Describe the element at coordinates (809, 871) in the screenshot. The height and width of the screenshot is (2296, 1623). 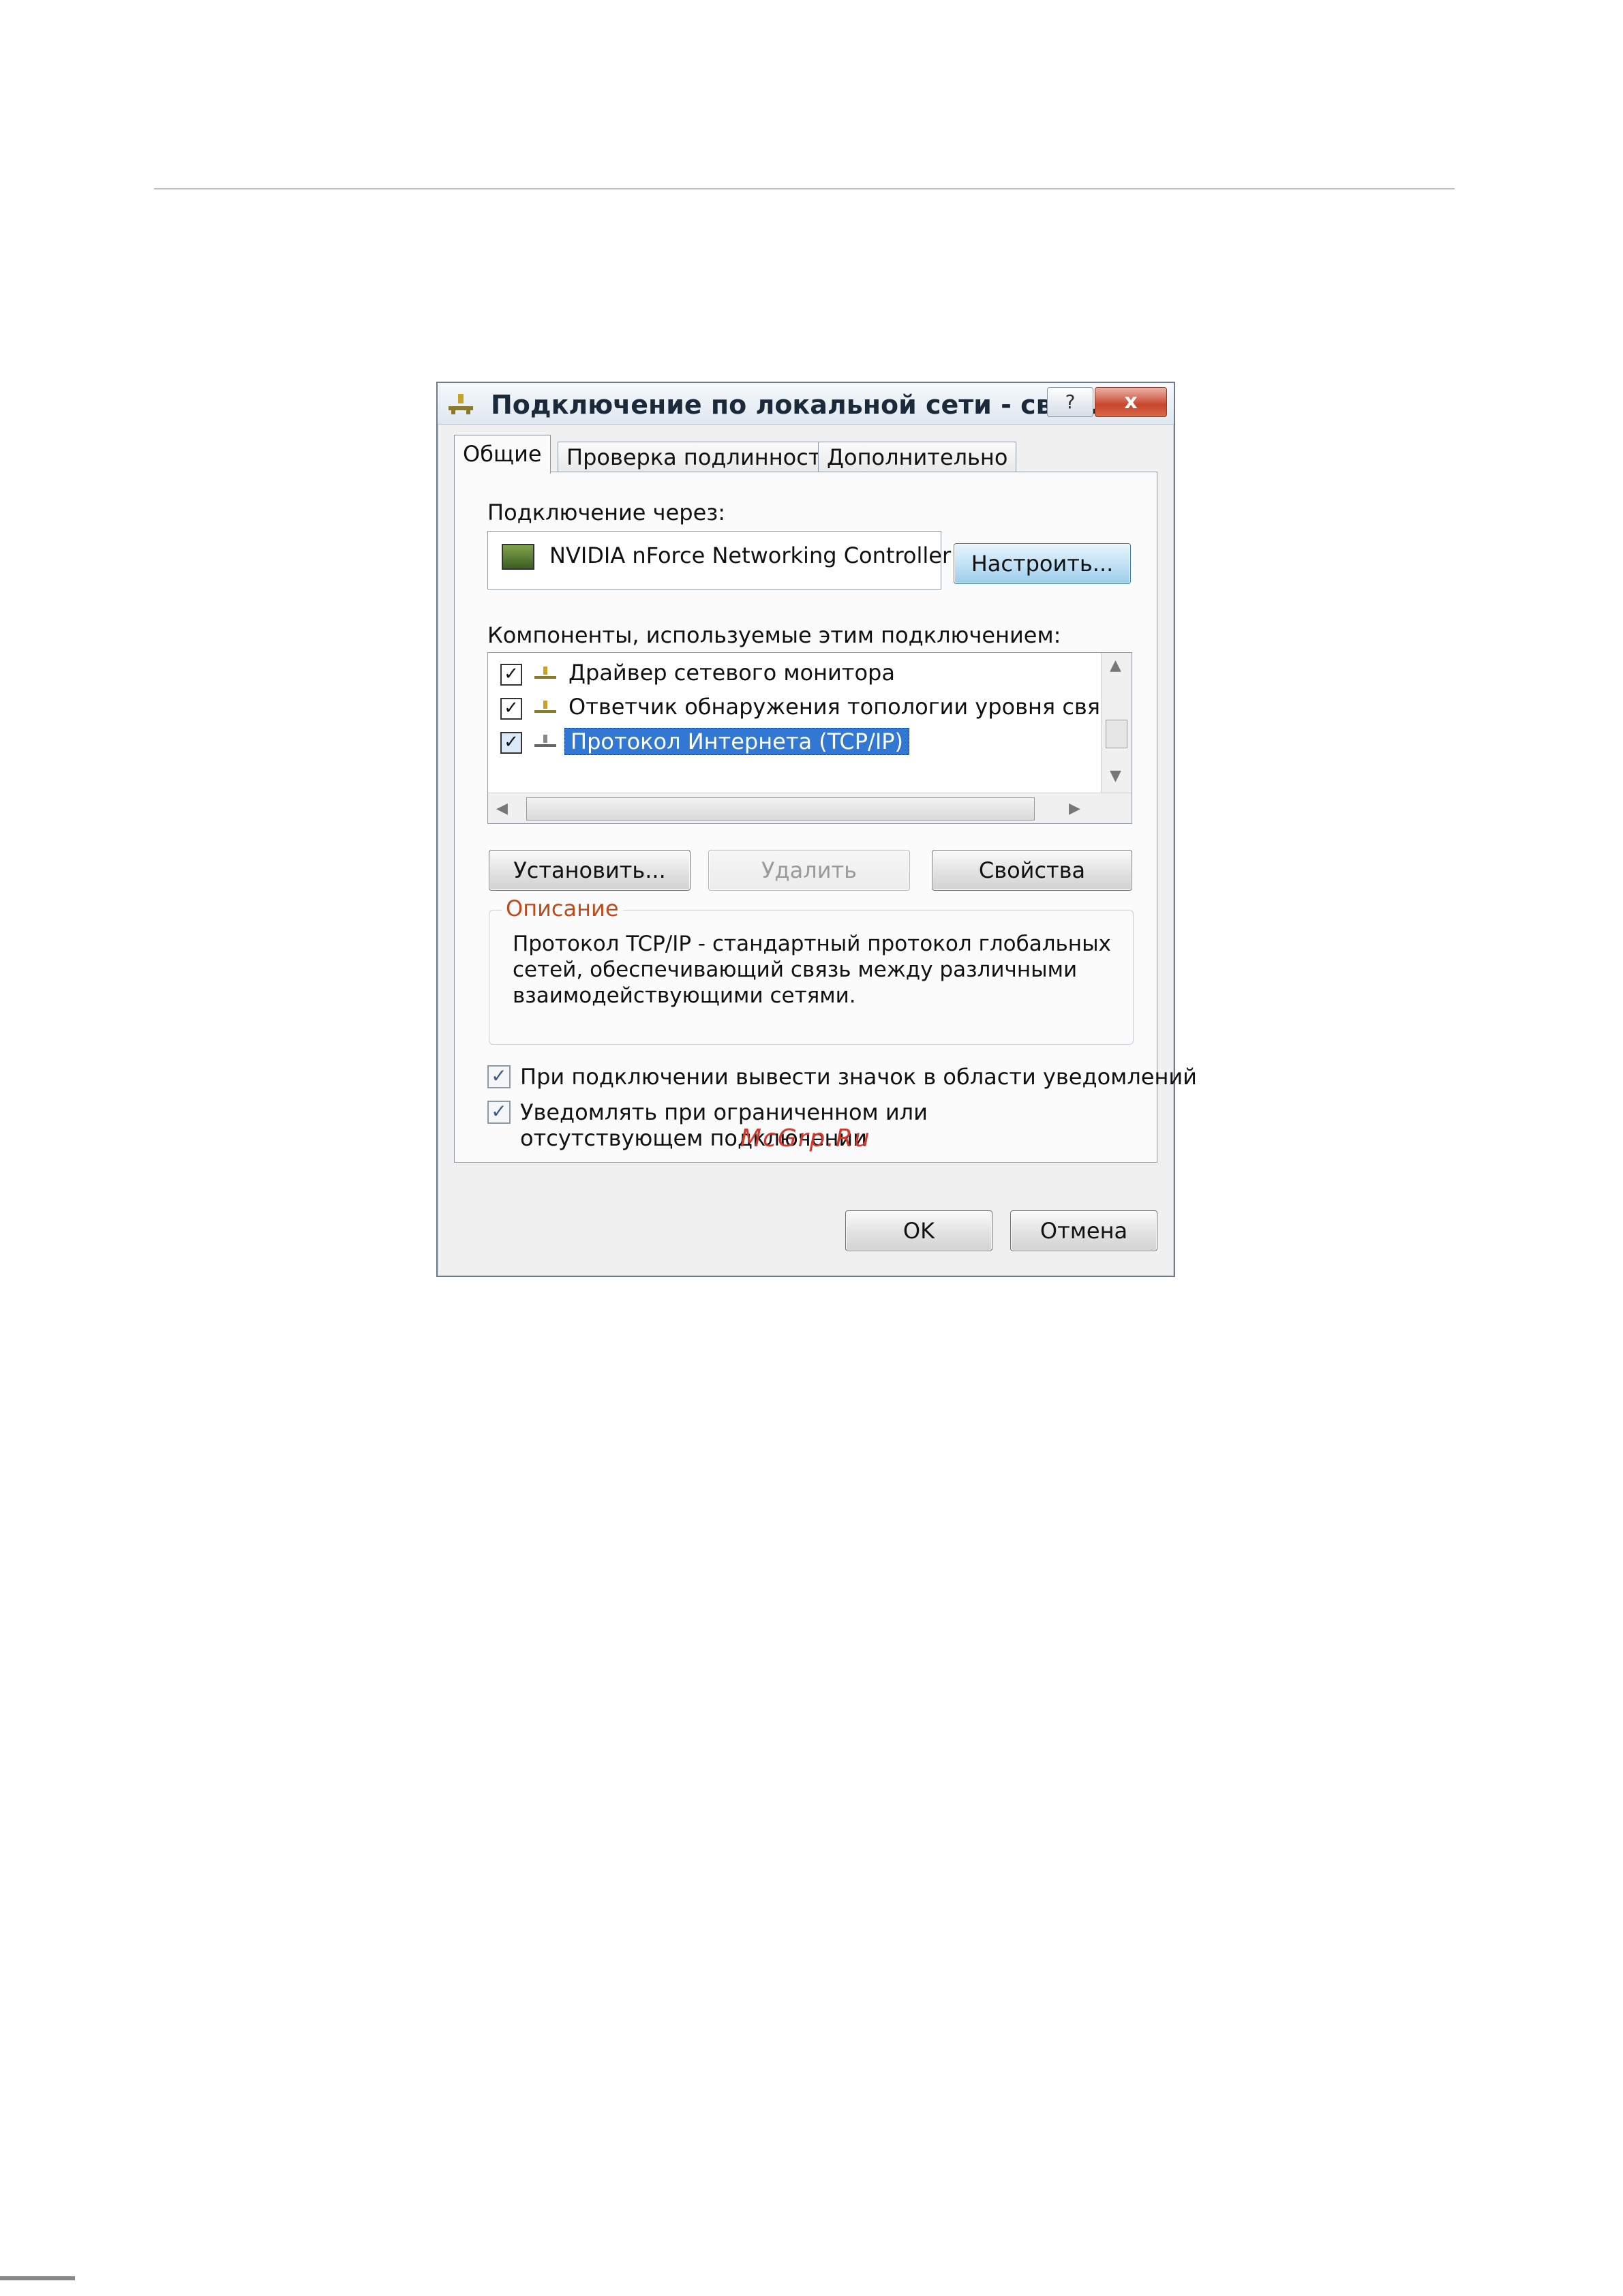
I see `remove-button: Удалить` at that location.